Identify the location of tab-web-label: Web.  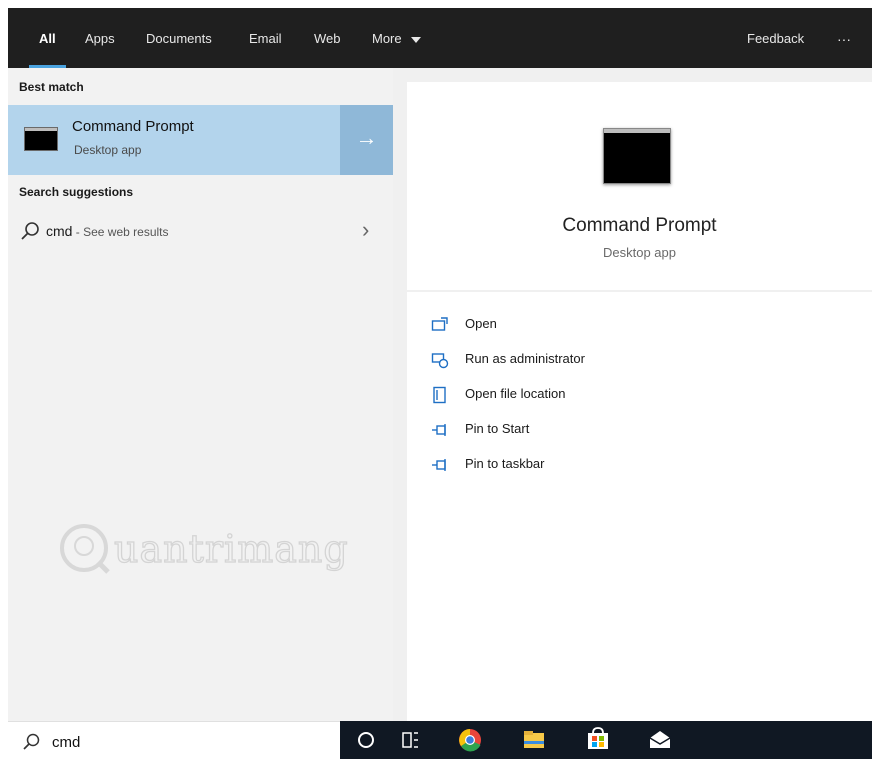
(327, 38).